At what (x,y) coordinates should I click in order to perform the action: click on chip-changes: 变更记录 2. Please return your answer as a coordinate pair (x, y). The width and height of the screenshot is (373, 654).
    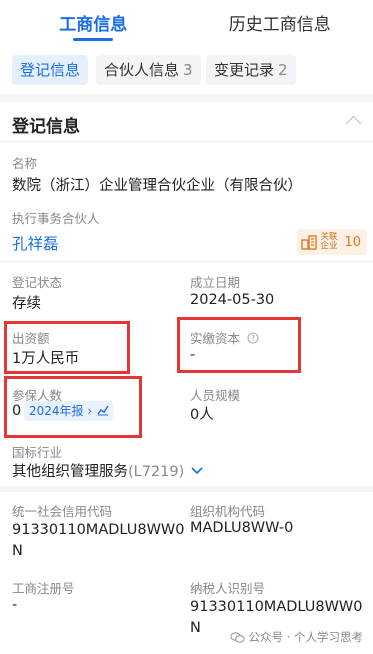
    Looking at the image, I should click on (251, 70).